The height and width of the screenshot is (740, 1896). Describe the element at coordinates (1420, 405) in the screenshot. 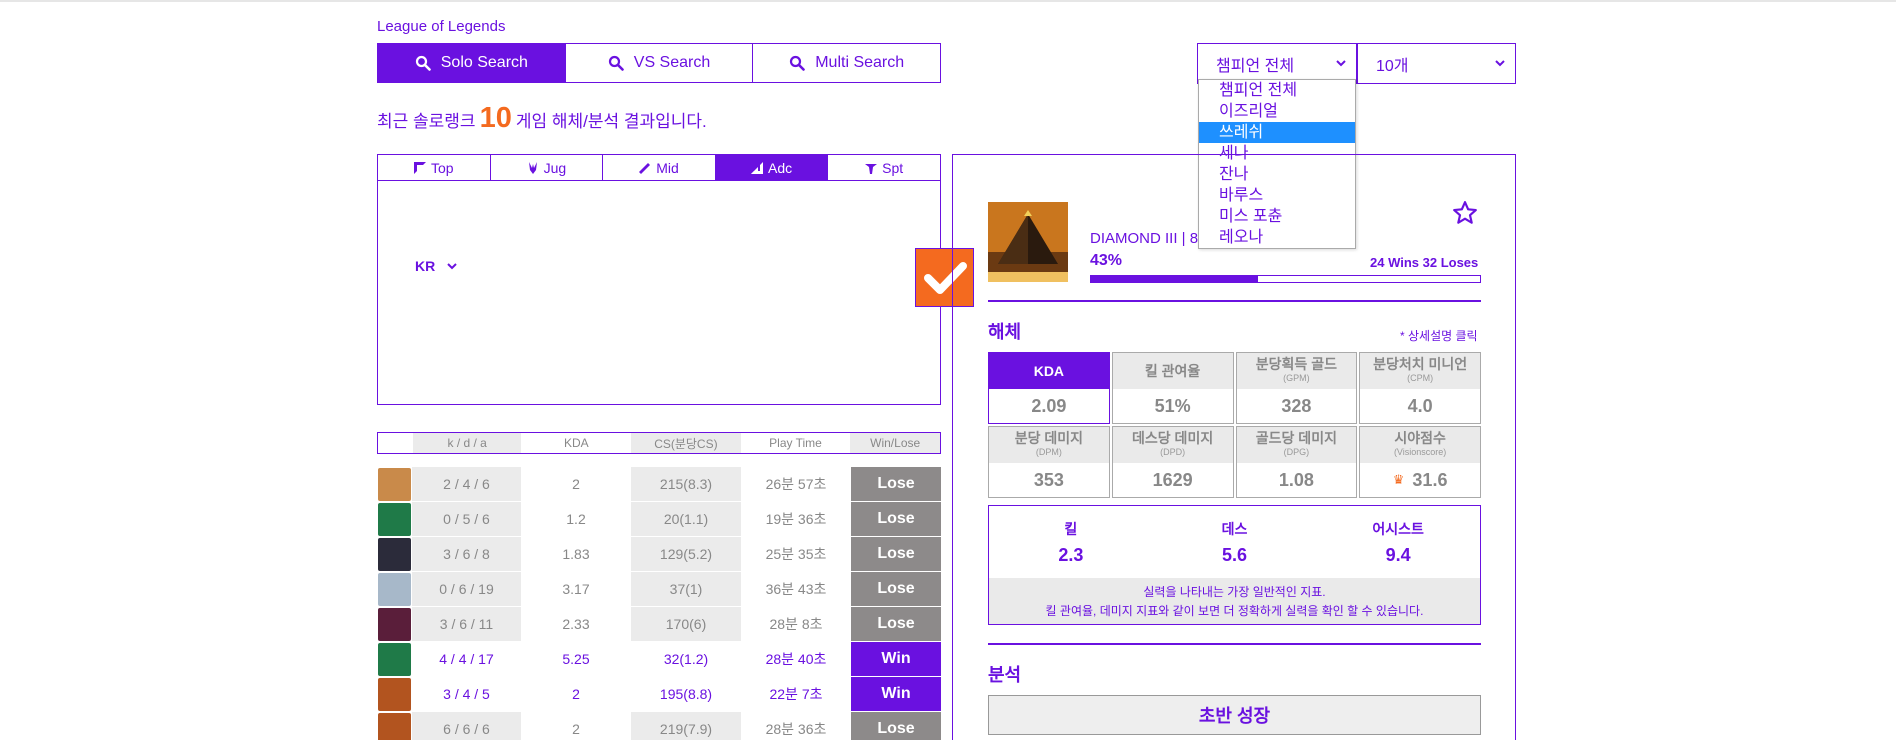

I see `stat-value: 4.0` at that location.